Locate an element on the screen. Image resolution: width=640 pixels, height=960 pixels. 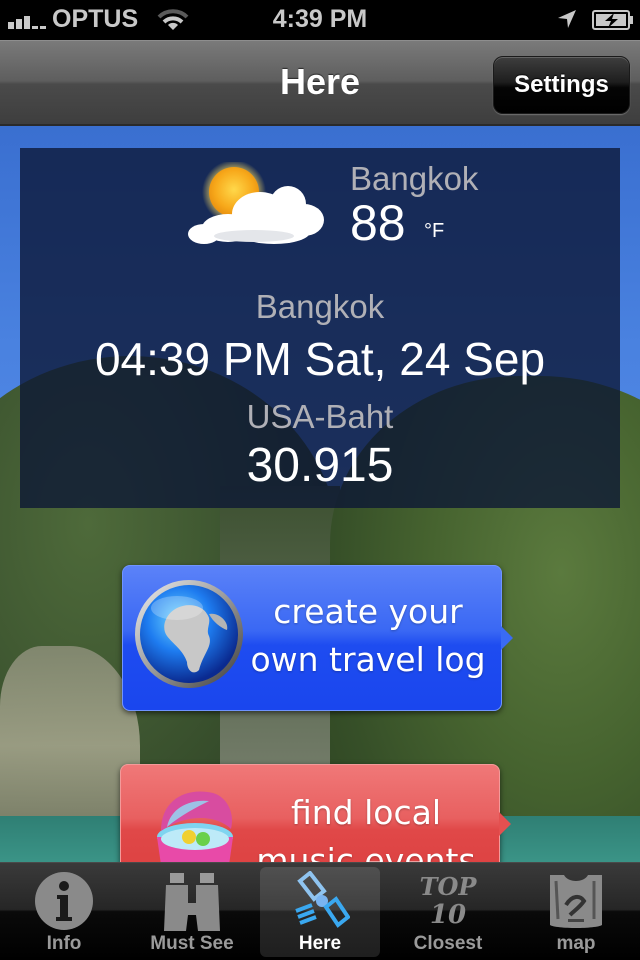
promo-line: create your is located at coordinates (368, 611).